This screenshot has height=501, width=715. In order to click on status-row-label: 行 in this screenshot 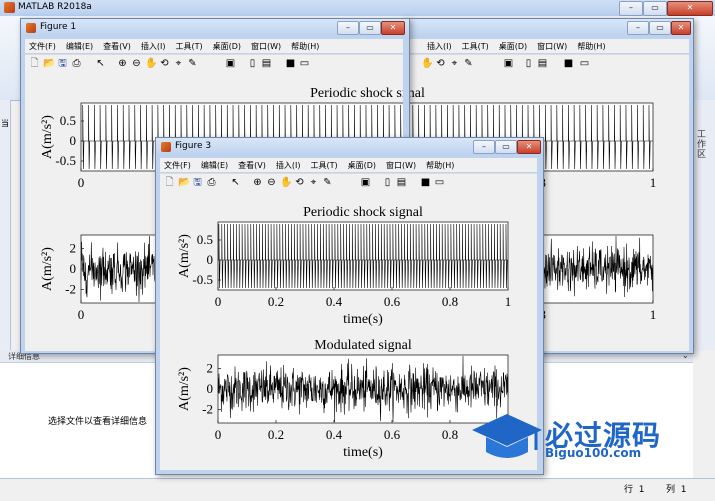, I will do `click(629, 490)`.